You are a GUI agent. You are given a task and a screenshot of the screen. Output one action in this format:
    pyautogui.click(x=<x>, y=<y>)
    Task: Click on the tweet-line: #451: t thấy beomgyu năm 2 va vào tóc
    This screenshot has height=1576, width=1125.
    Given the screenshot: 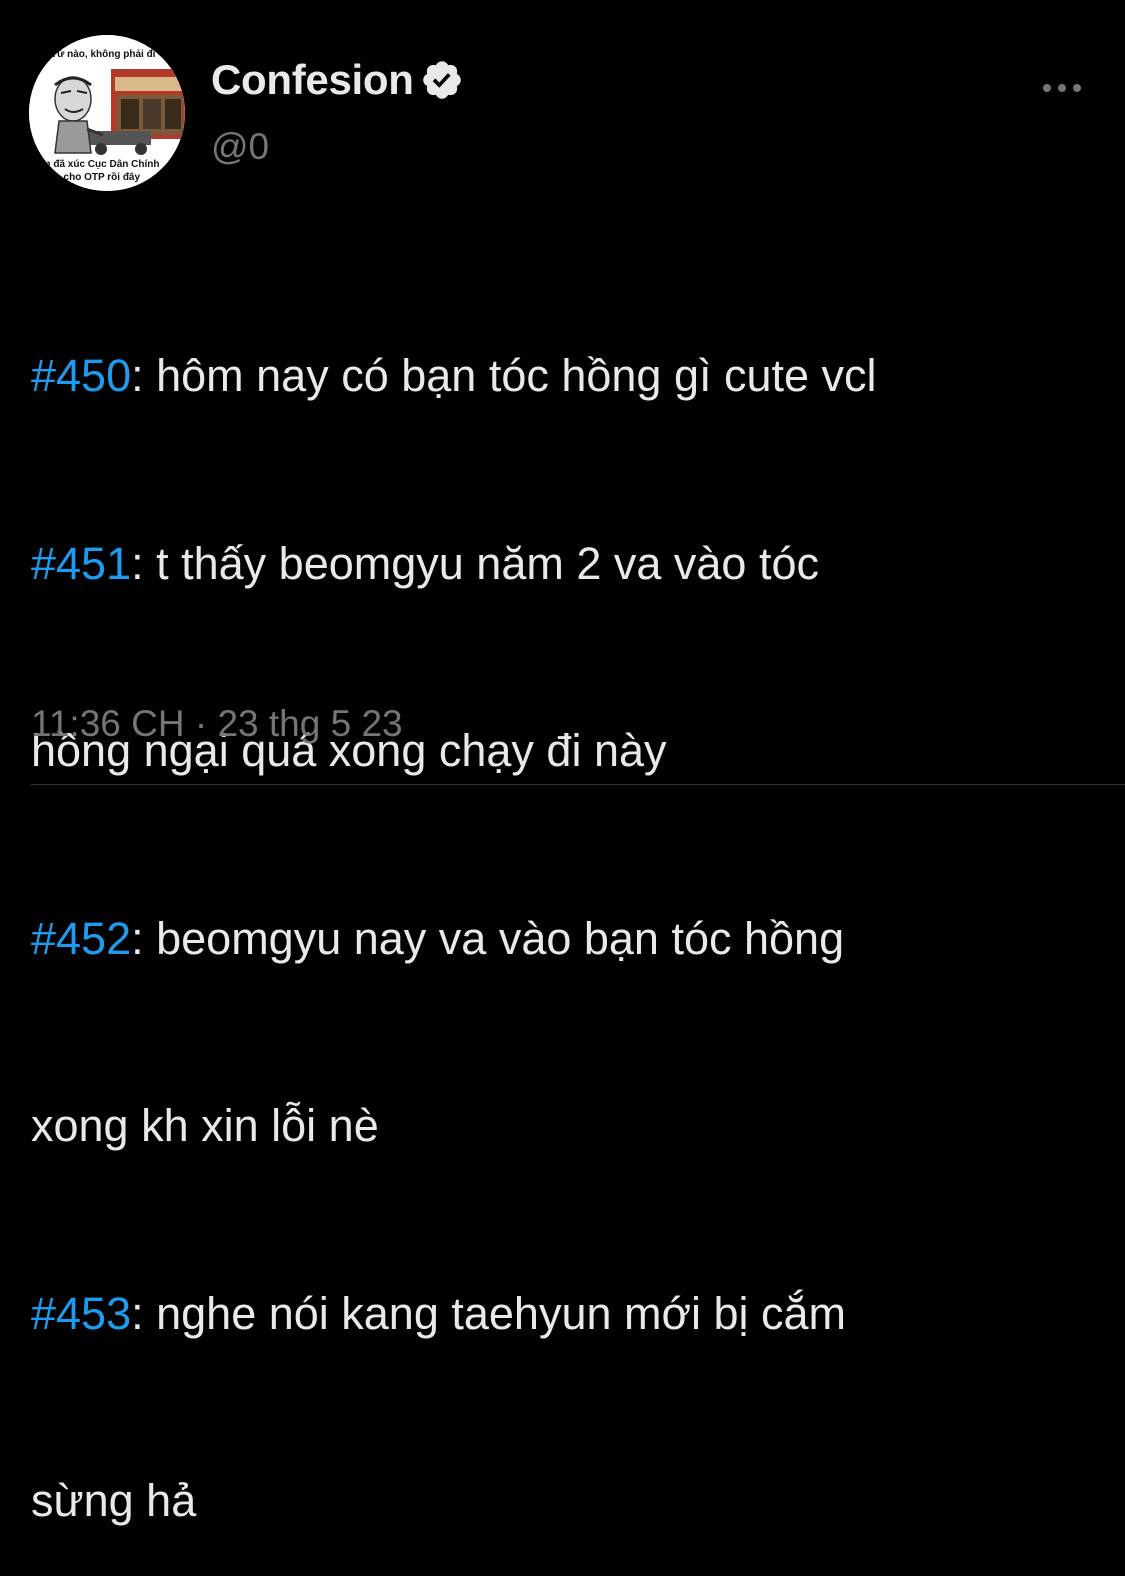 What is the action you would take?
    pyautogui.click(x=576, y=564)
    